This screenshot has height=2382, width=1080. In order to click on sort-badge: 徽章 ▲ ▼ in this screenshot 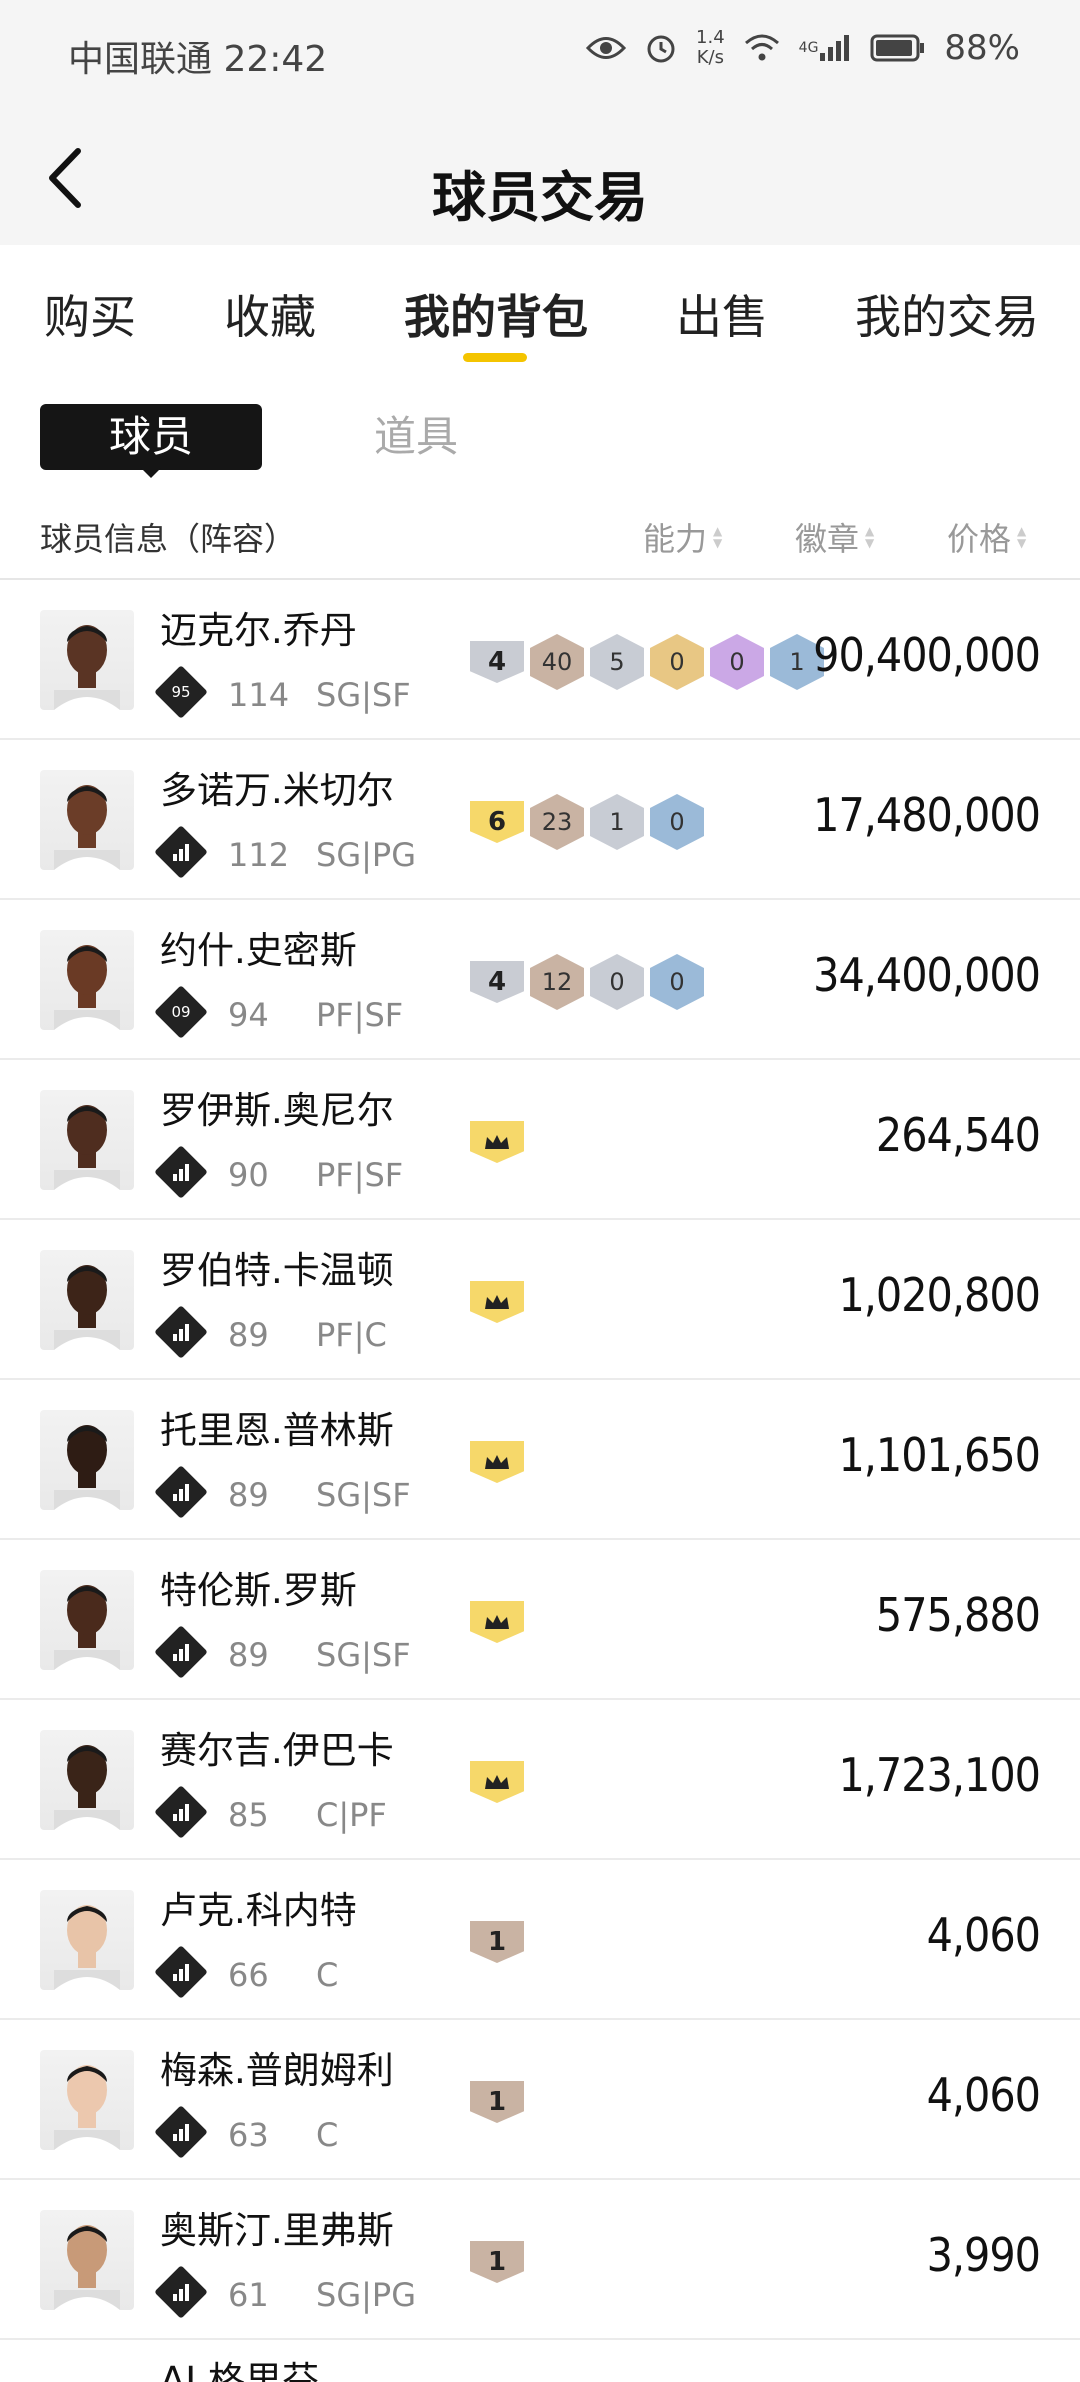, I will do `click(834, 537)`.